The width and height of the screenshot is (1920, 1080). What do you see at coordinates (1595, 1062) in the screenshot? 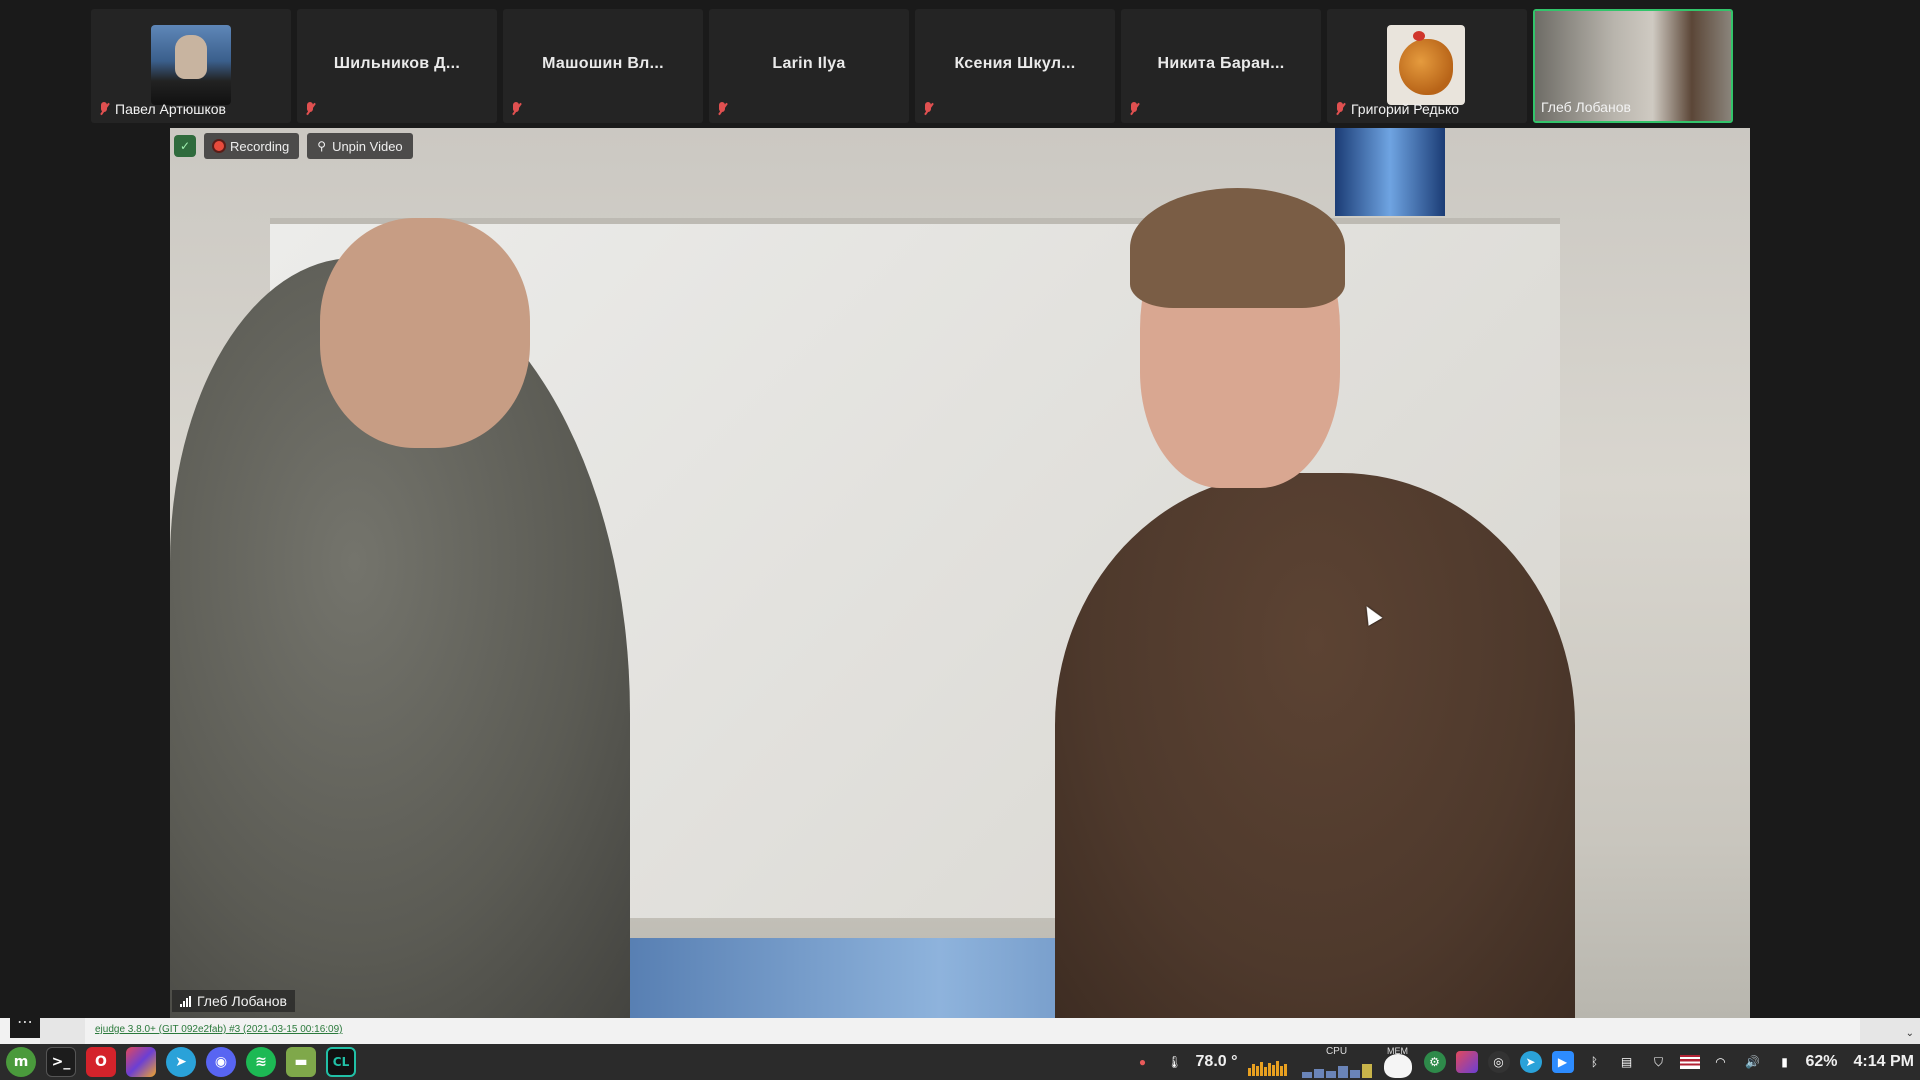
I see `bluetooth-icon: ᛒ` at bounding box center [1595, 1062].